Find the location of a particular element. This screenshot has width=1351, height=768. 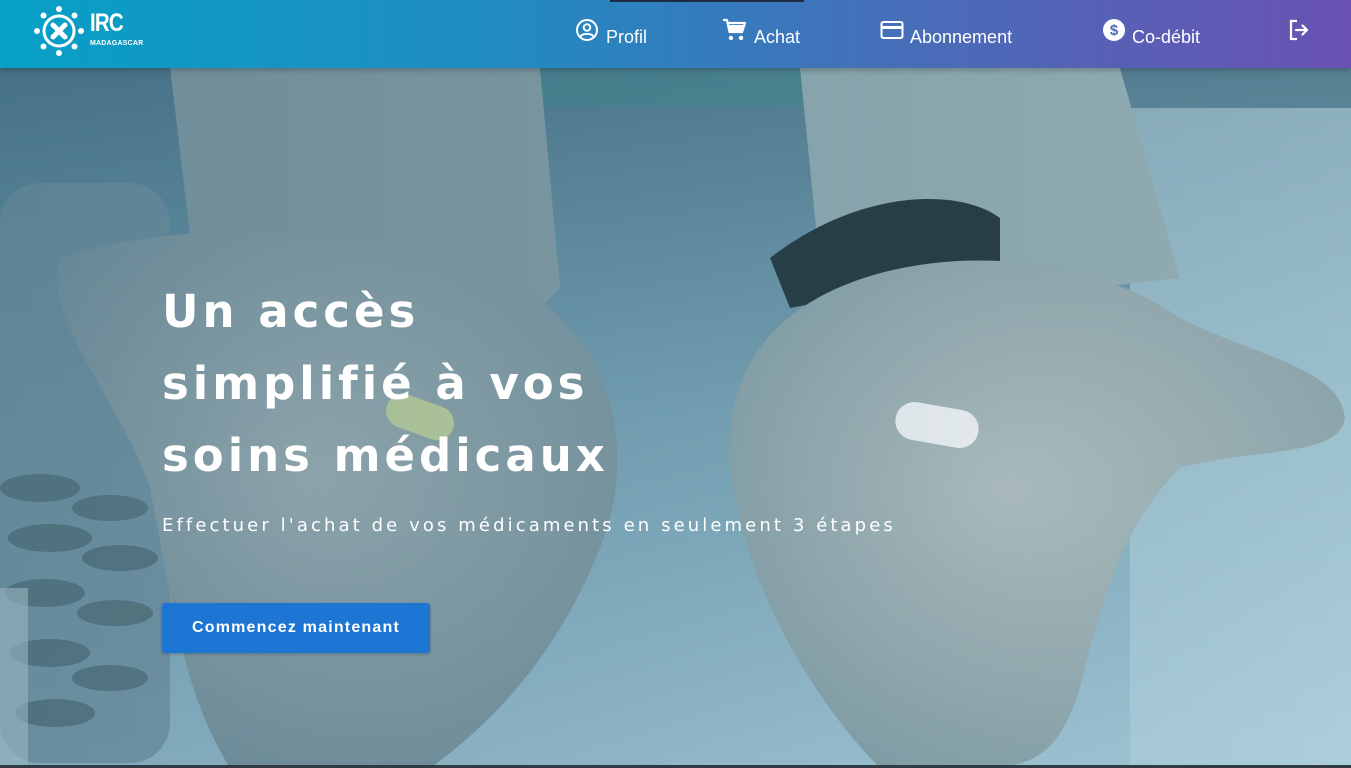

headline-line-2: simplifié à vos is located at coordinates (375, 383).